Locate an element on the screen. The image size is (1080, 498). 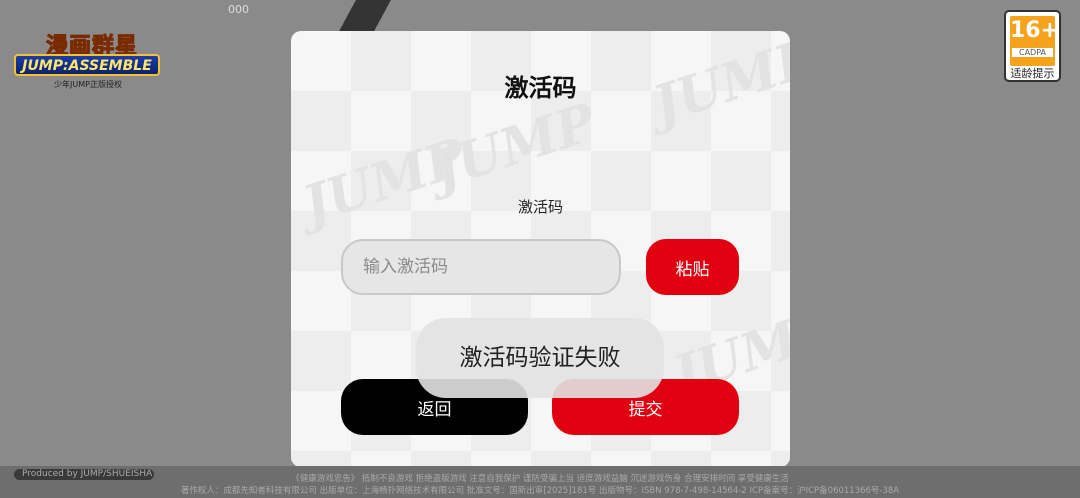
logo-main-text: JUMP:ASSEMBLE is located at coordinates (87, 65).